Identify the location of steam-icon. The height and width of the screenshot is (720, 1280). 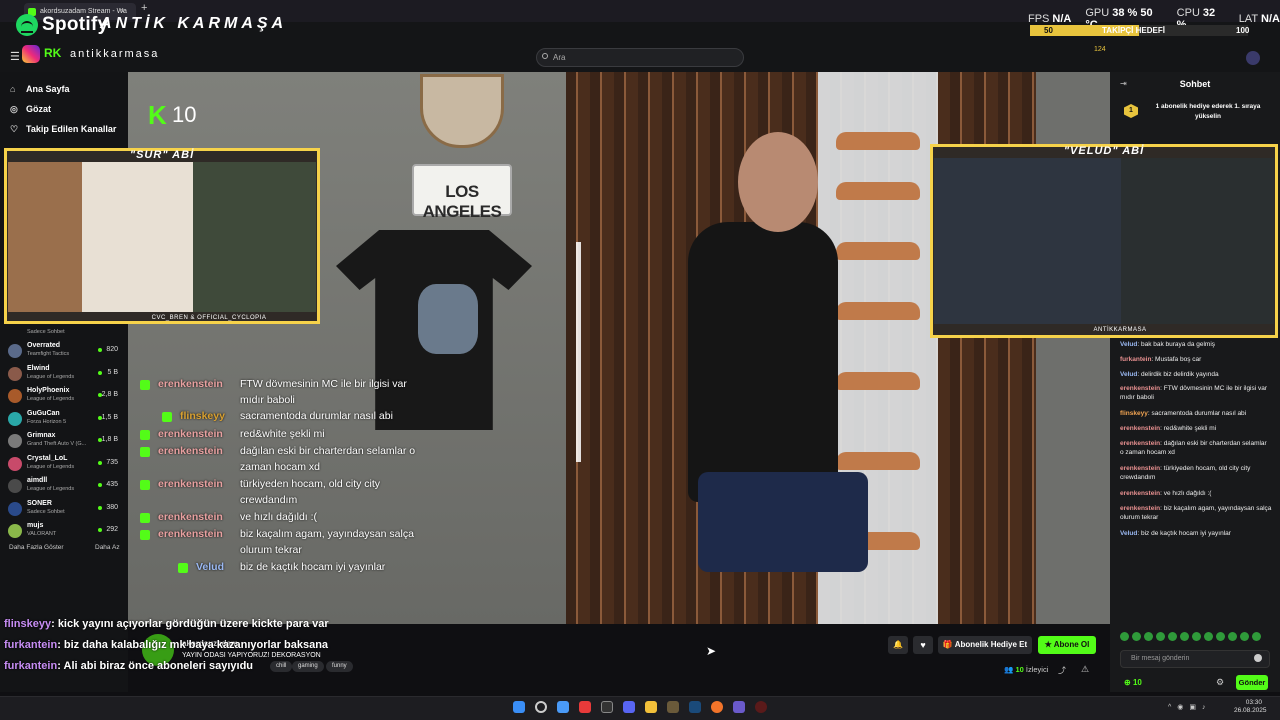
(695, 707).